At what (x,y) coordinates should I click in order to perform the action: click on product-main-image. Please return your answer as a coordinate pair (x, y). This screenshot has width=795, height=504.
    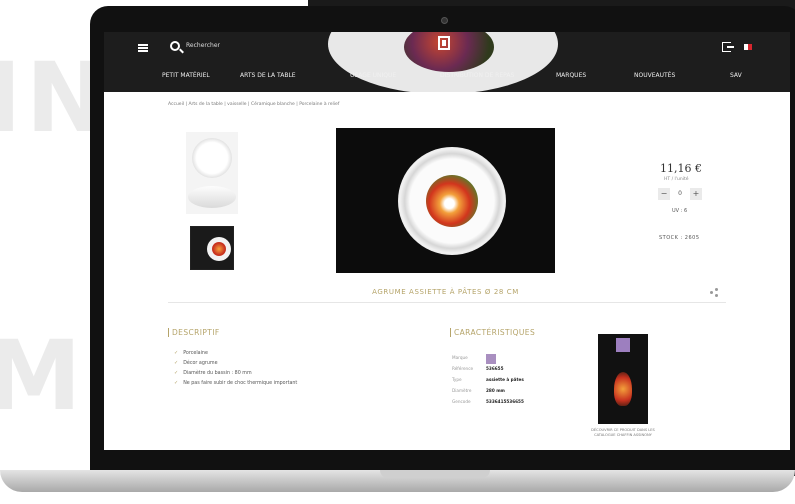
    Looking at the image, I should click on (445, 200).